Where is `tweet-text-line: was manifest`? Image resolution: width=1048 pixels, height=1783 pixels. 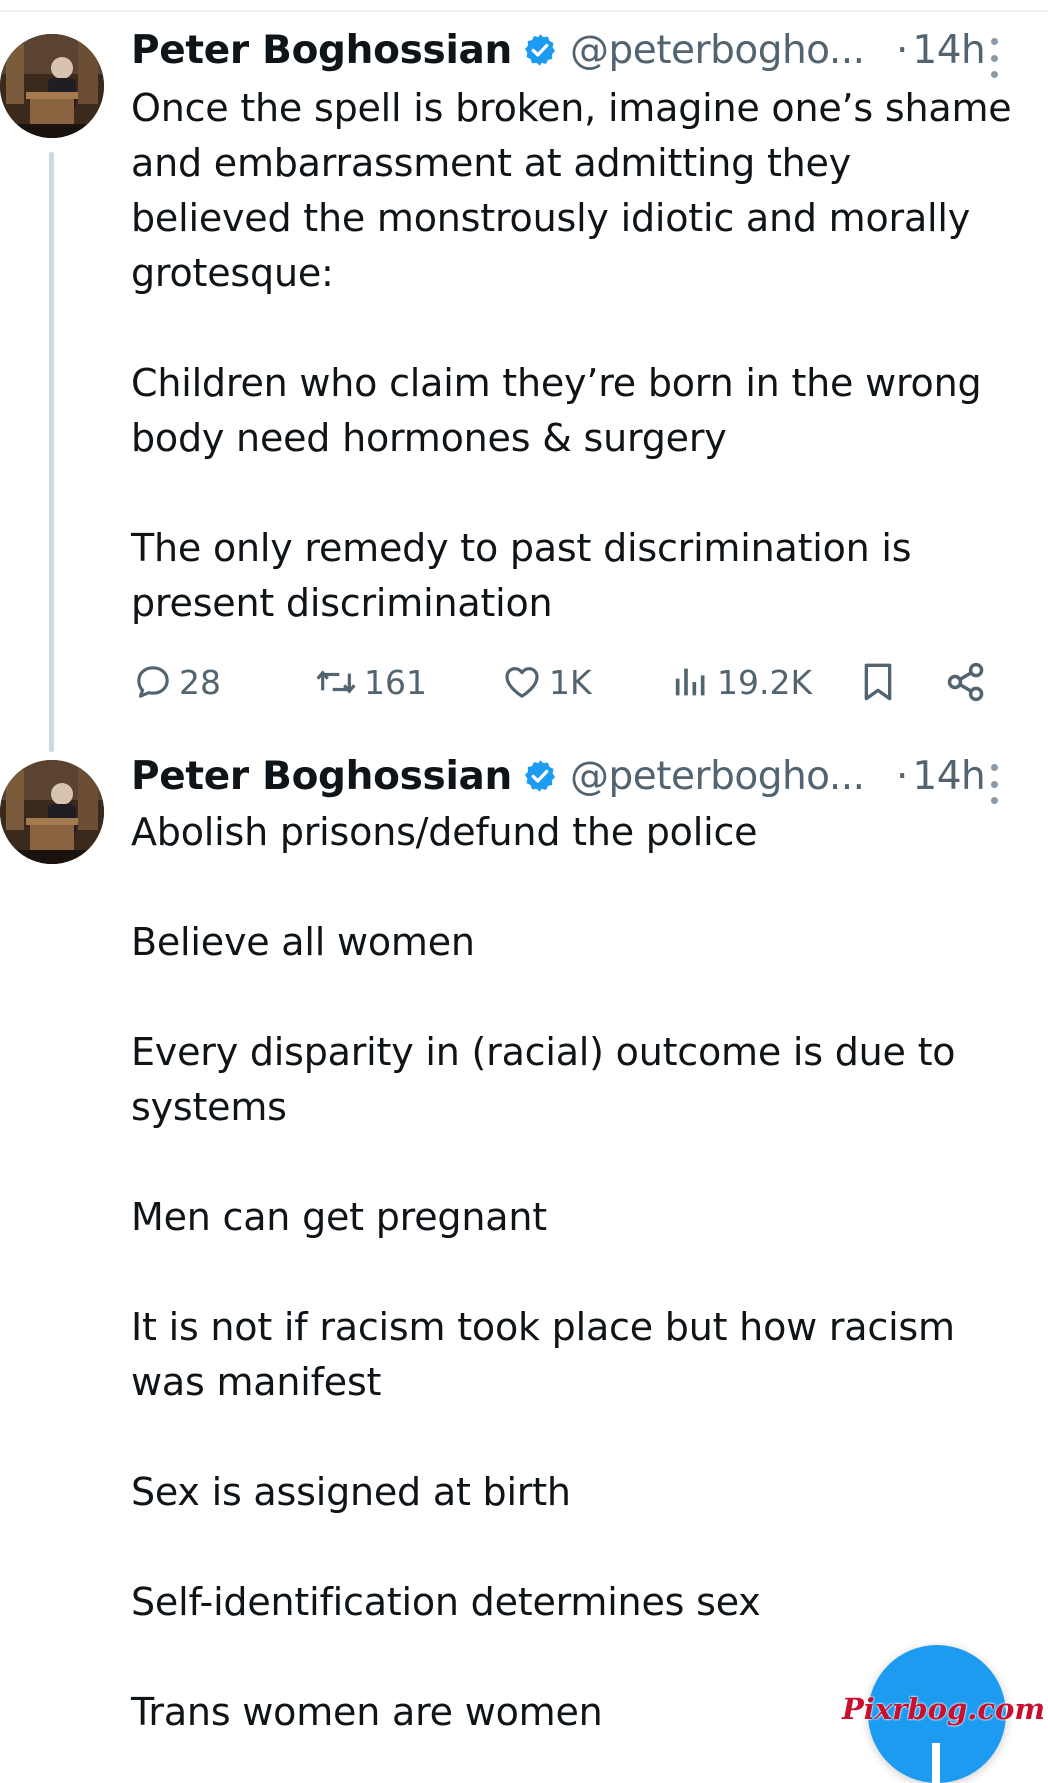
tweet-text-line: was manifest is located at coordinates (256, 1382).